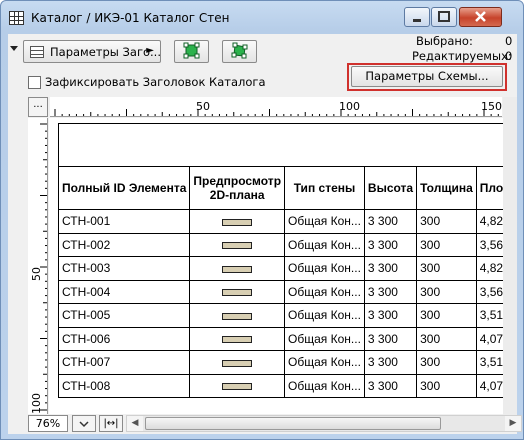 Image resolution: width=524 pixels, height=440 pixels. I want to click on scroll-thumb, so click(293, 423).